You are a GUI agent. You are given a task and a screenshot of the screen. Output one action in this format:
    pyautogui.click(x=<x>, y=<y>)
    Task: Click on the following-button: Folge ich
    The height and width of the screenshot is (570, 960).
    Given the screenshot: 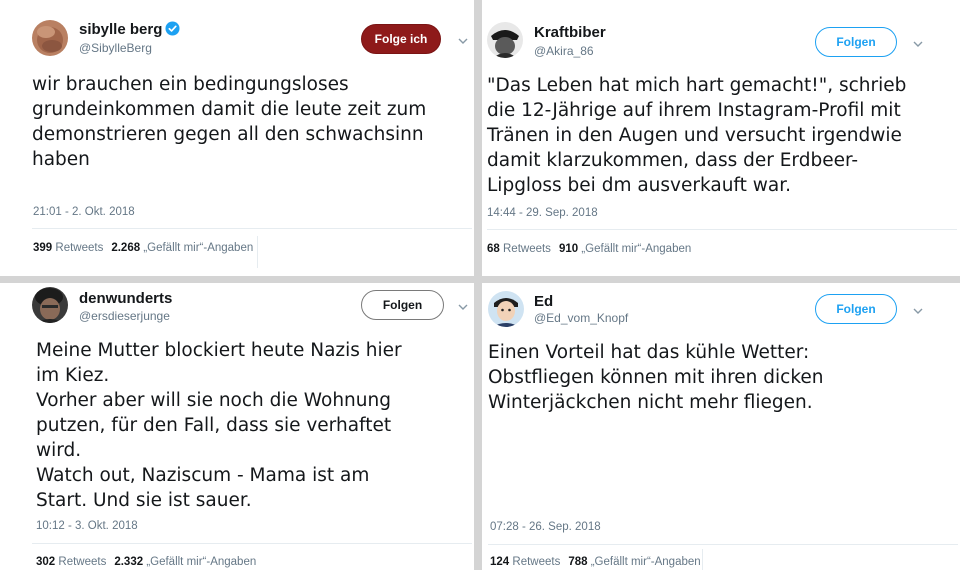 What is the action you would take?
    pyautogui.click(x=401, y=39)
    